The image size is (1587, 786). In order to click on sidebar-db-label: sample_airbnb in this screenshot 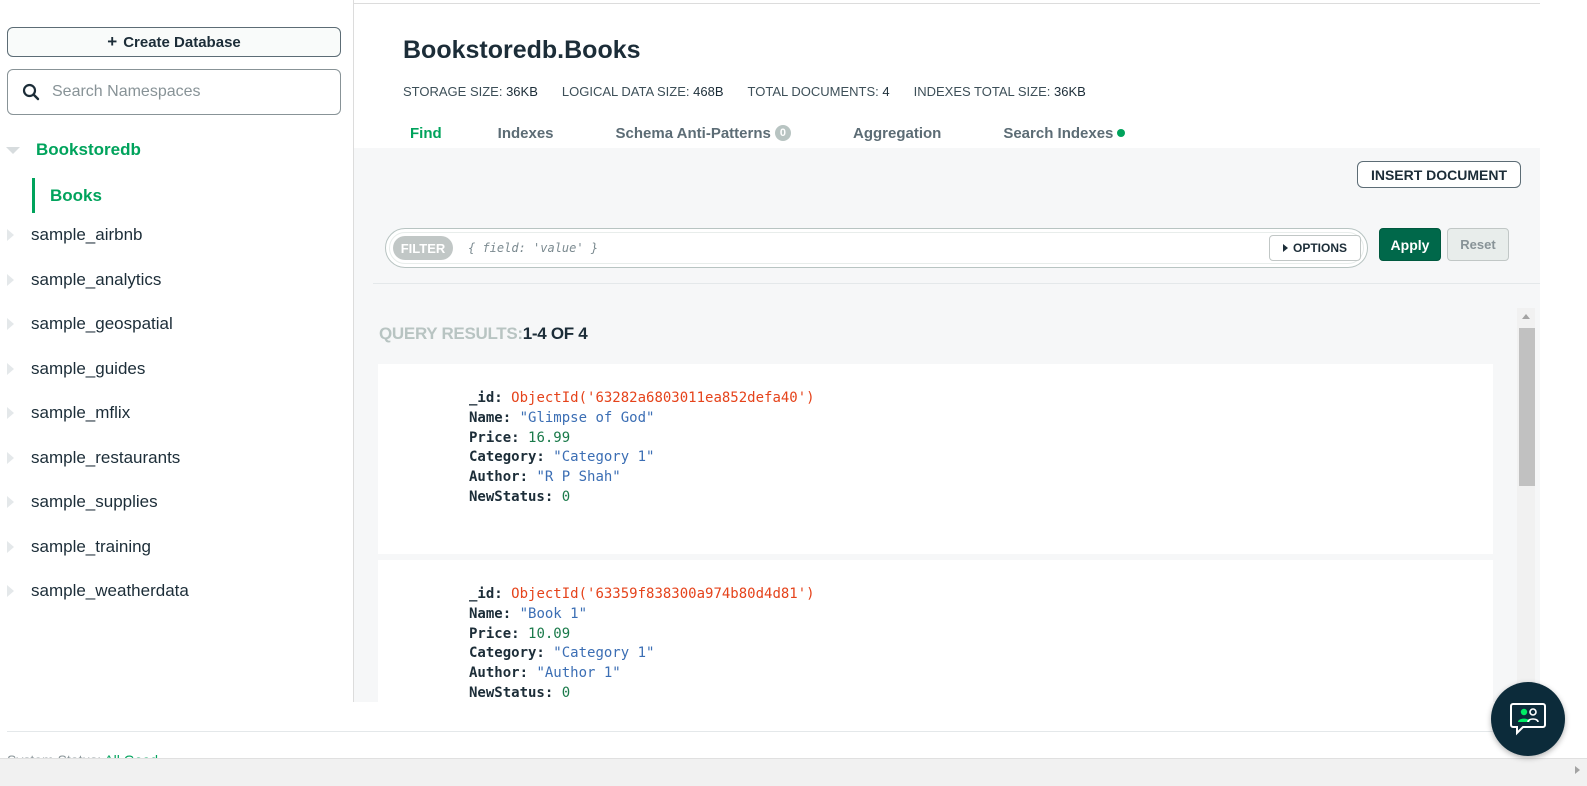, I will do `click(87, 234)`.